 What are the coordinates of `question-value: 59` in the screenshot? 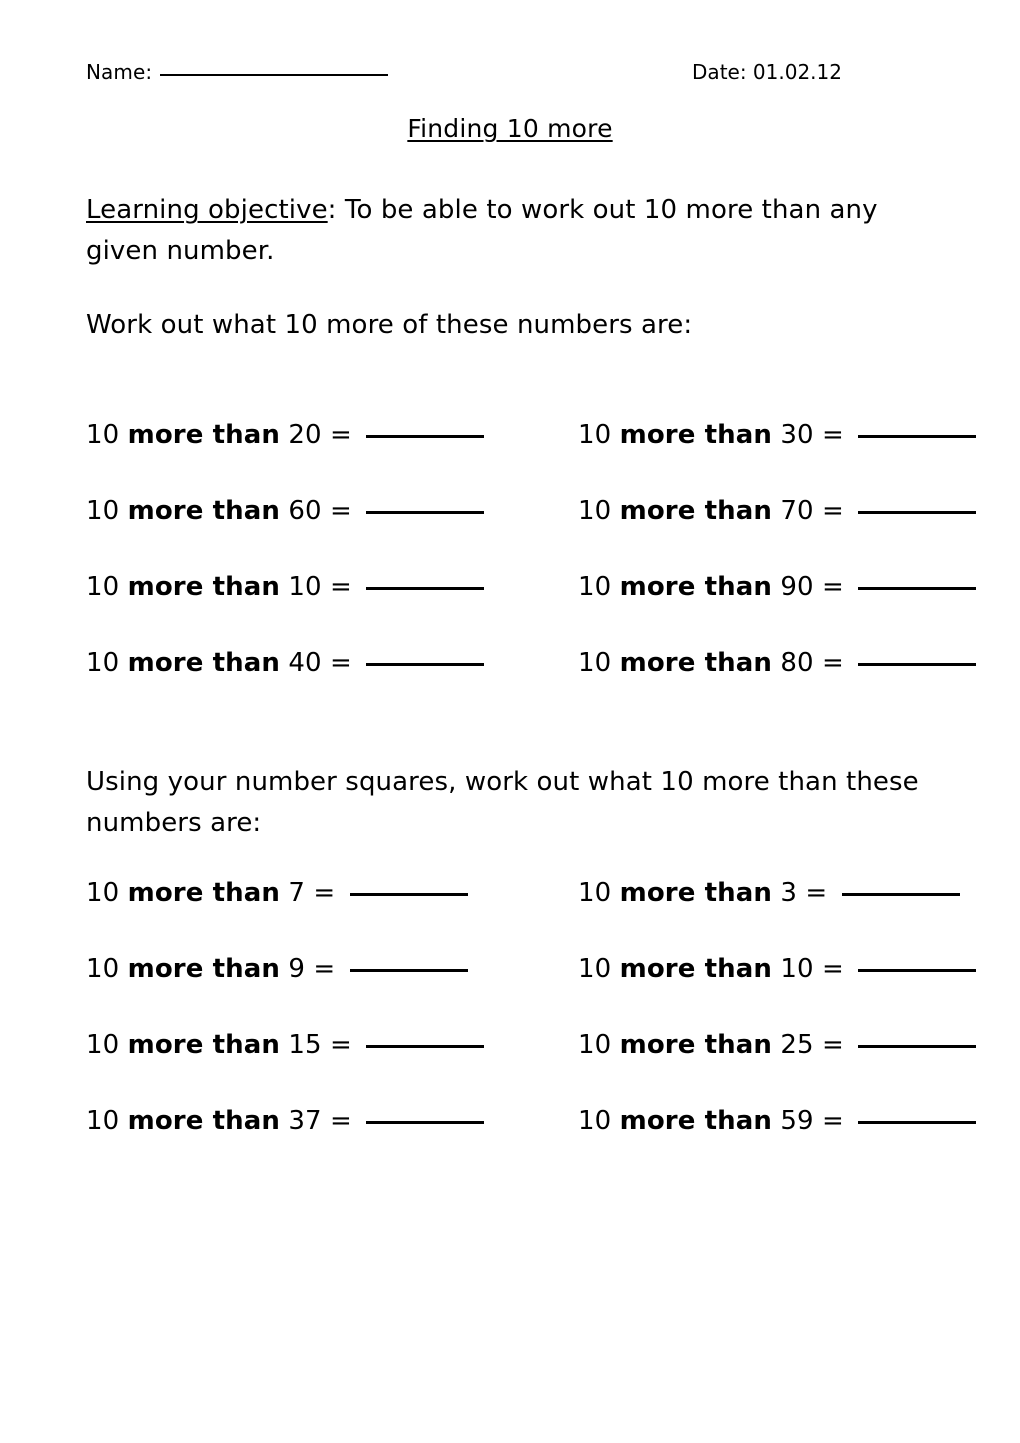 It's located at (793, 1121).